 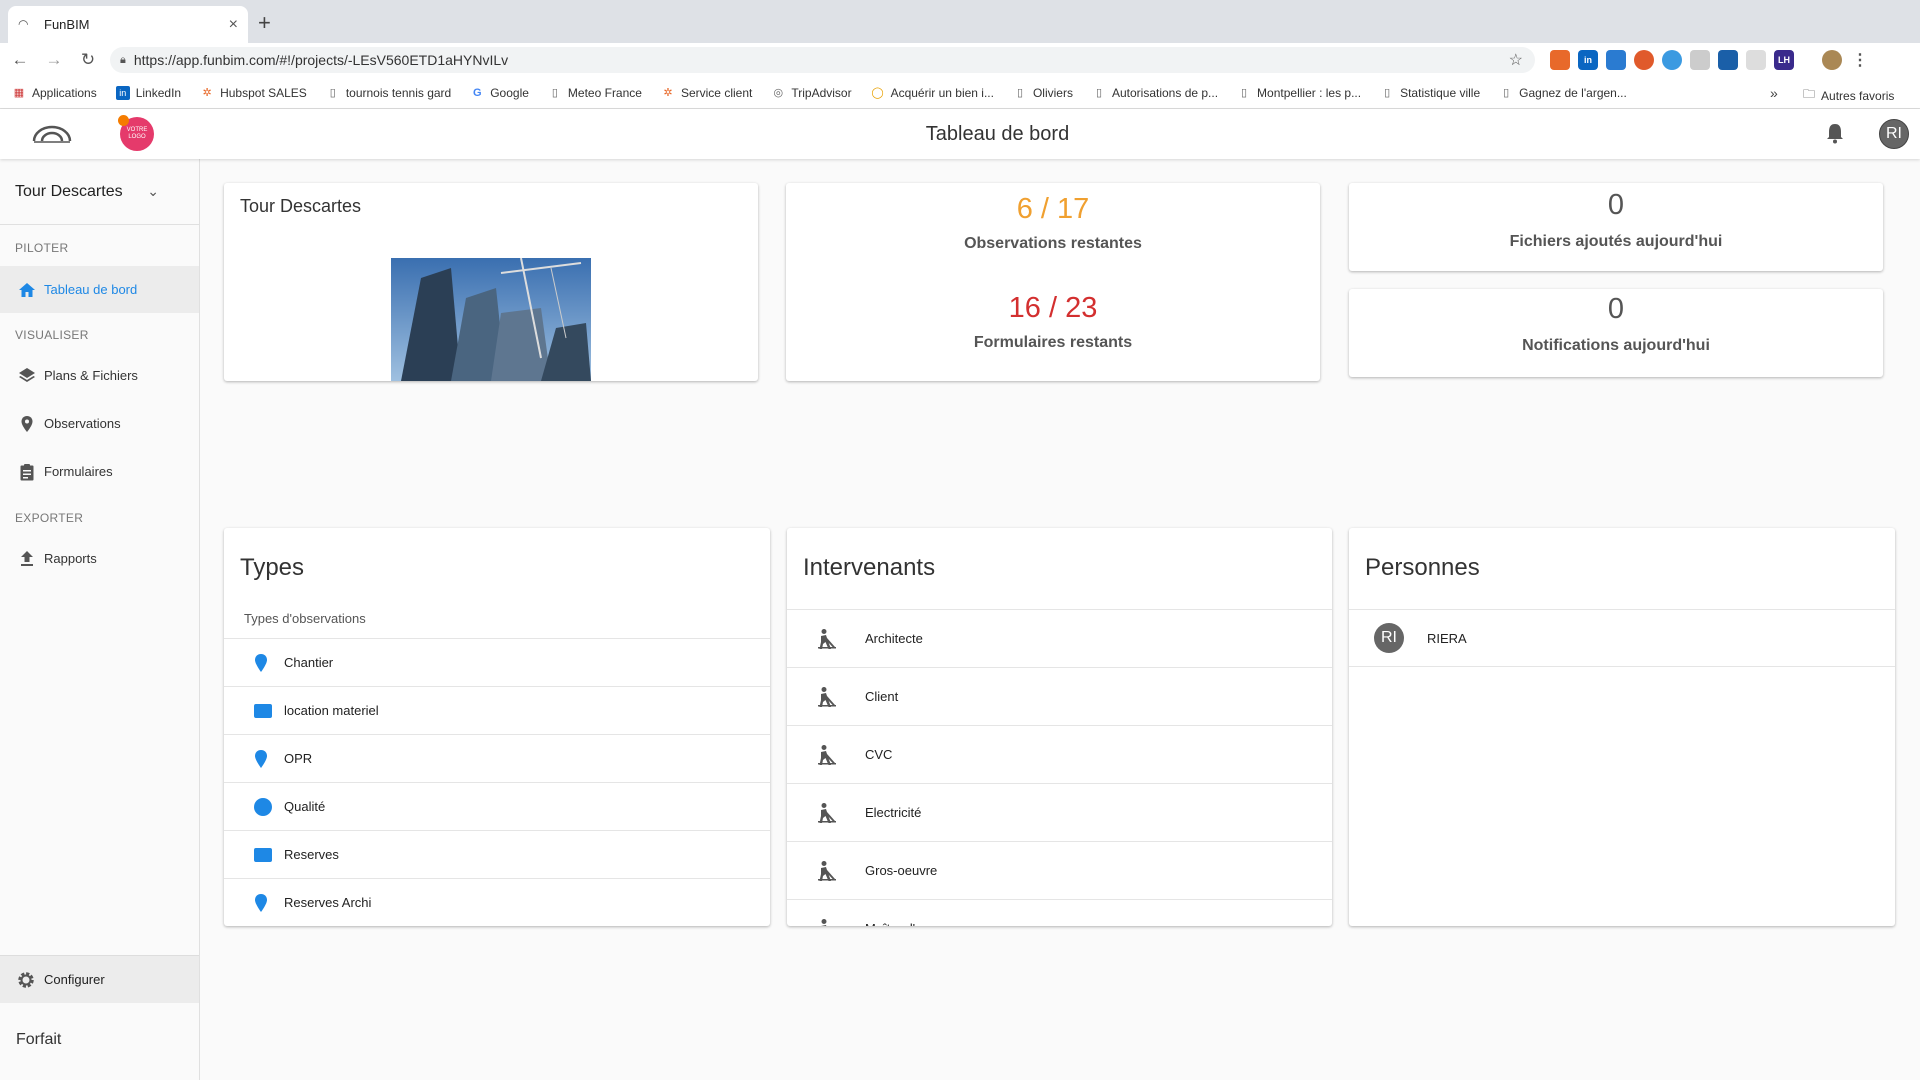 What do you see at coordinates (27, 289) in the screenshot?
I see `home-icon` at bounding box center [27, 289].